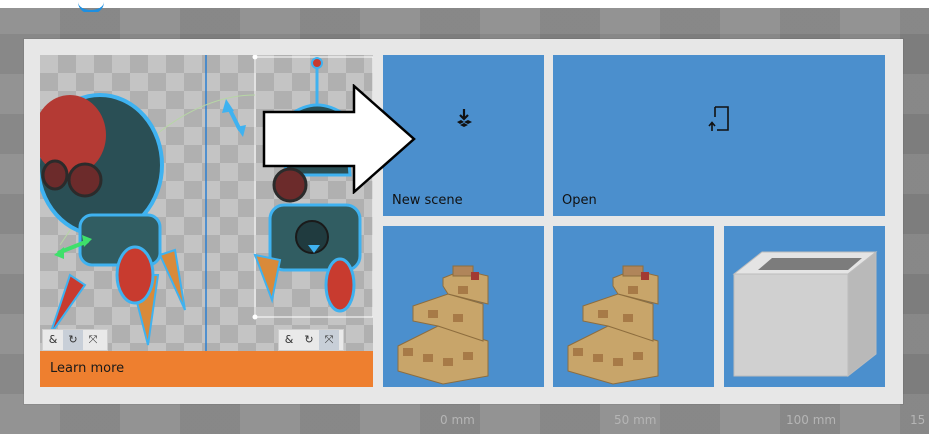 The width and height of the screenshot is (929, 434). What do you see at coordinates (918, 420) in the screenshot?
I see `ruler-label-150: 15` at bounding box center [918, 420].